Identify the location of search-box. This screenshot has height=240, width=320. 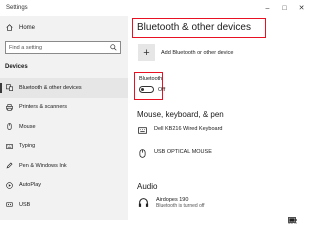
(63, 47).